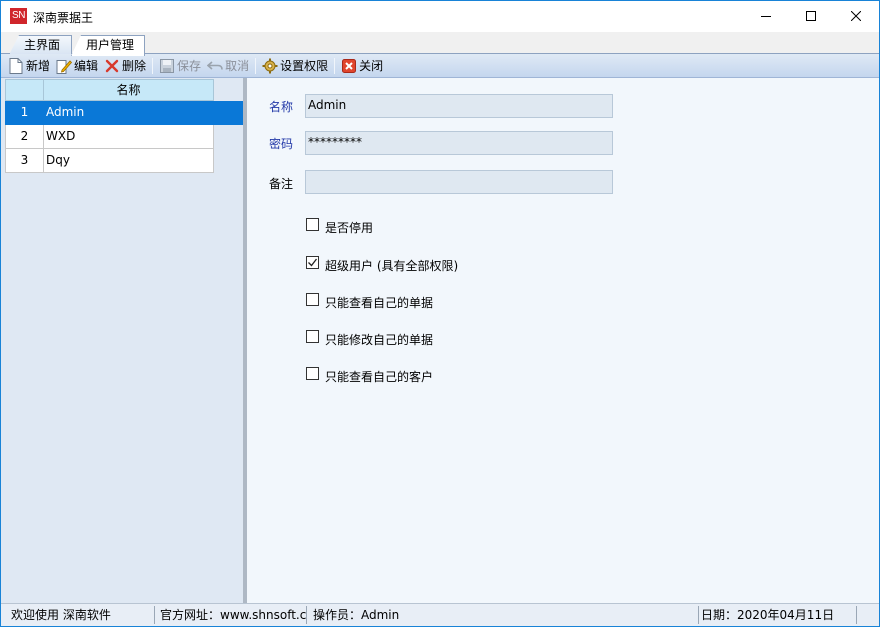  I want to click on save-button: 保存, so click(180, 66).